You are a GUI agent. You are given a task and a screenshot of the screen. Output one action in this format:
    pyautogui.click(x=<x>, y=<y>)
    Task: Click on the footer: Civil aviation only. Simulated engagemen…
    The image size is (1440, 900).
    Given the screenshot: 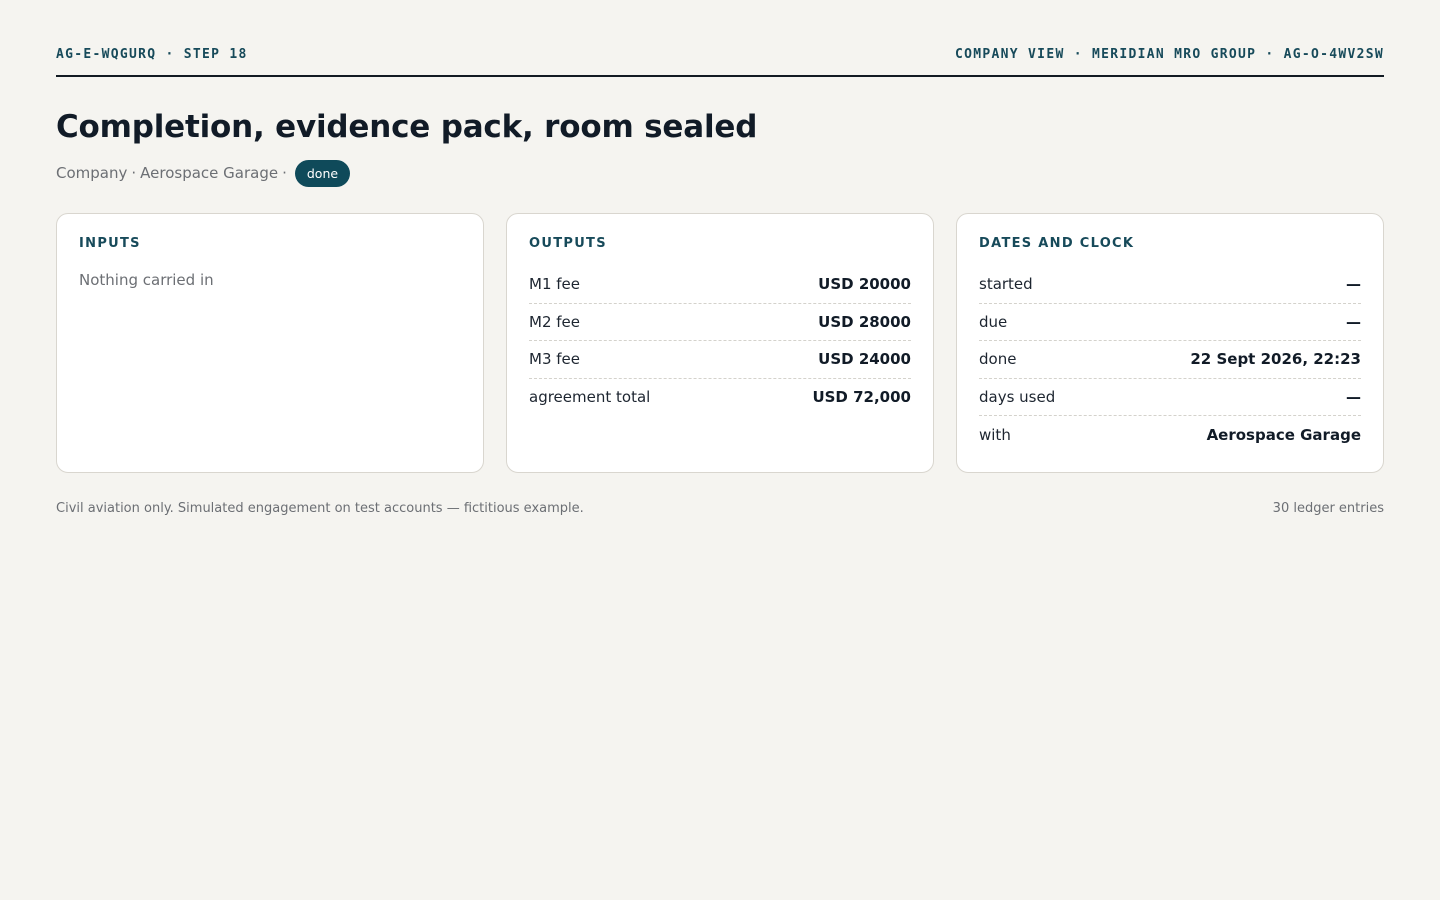 What is the action you would take?
    pyautogui.click(x=720, y=509)
    